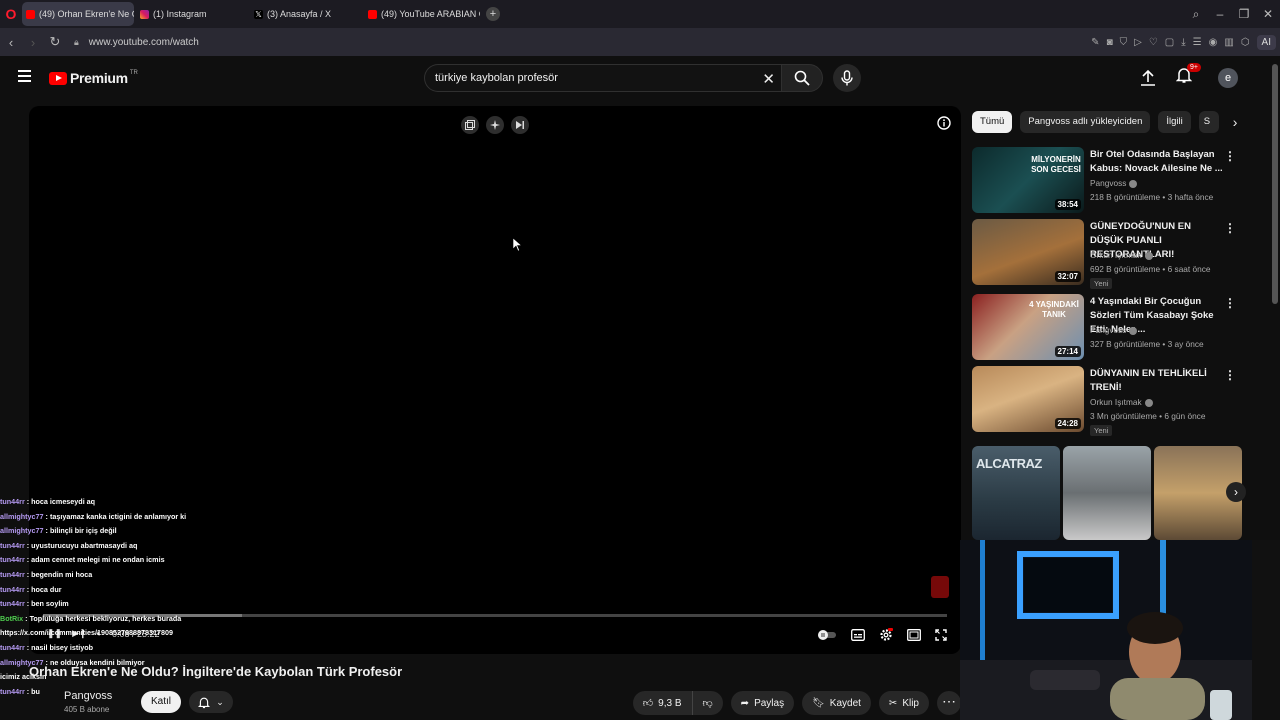 The image size is (1280, 720). Describe the element at coordinates (1016, 493) in the screenshot. I see `short-thumbnail: ALCATRAZ` at that location.